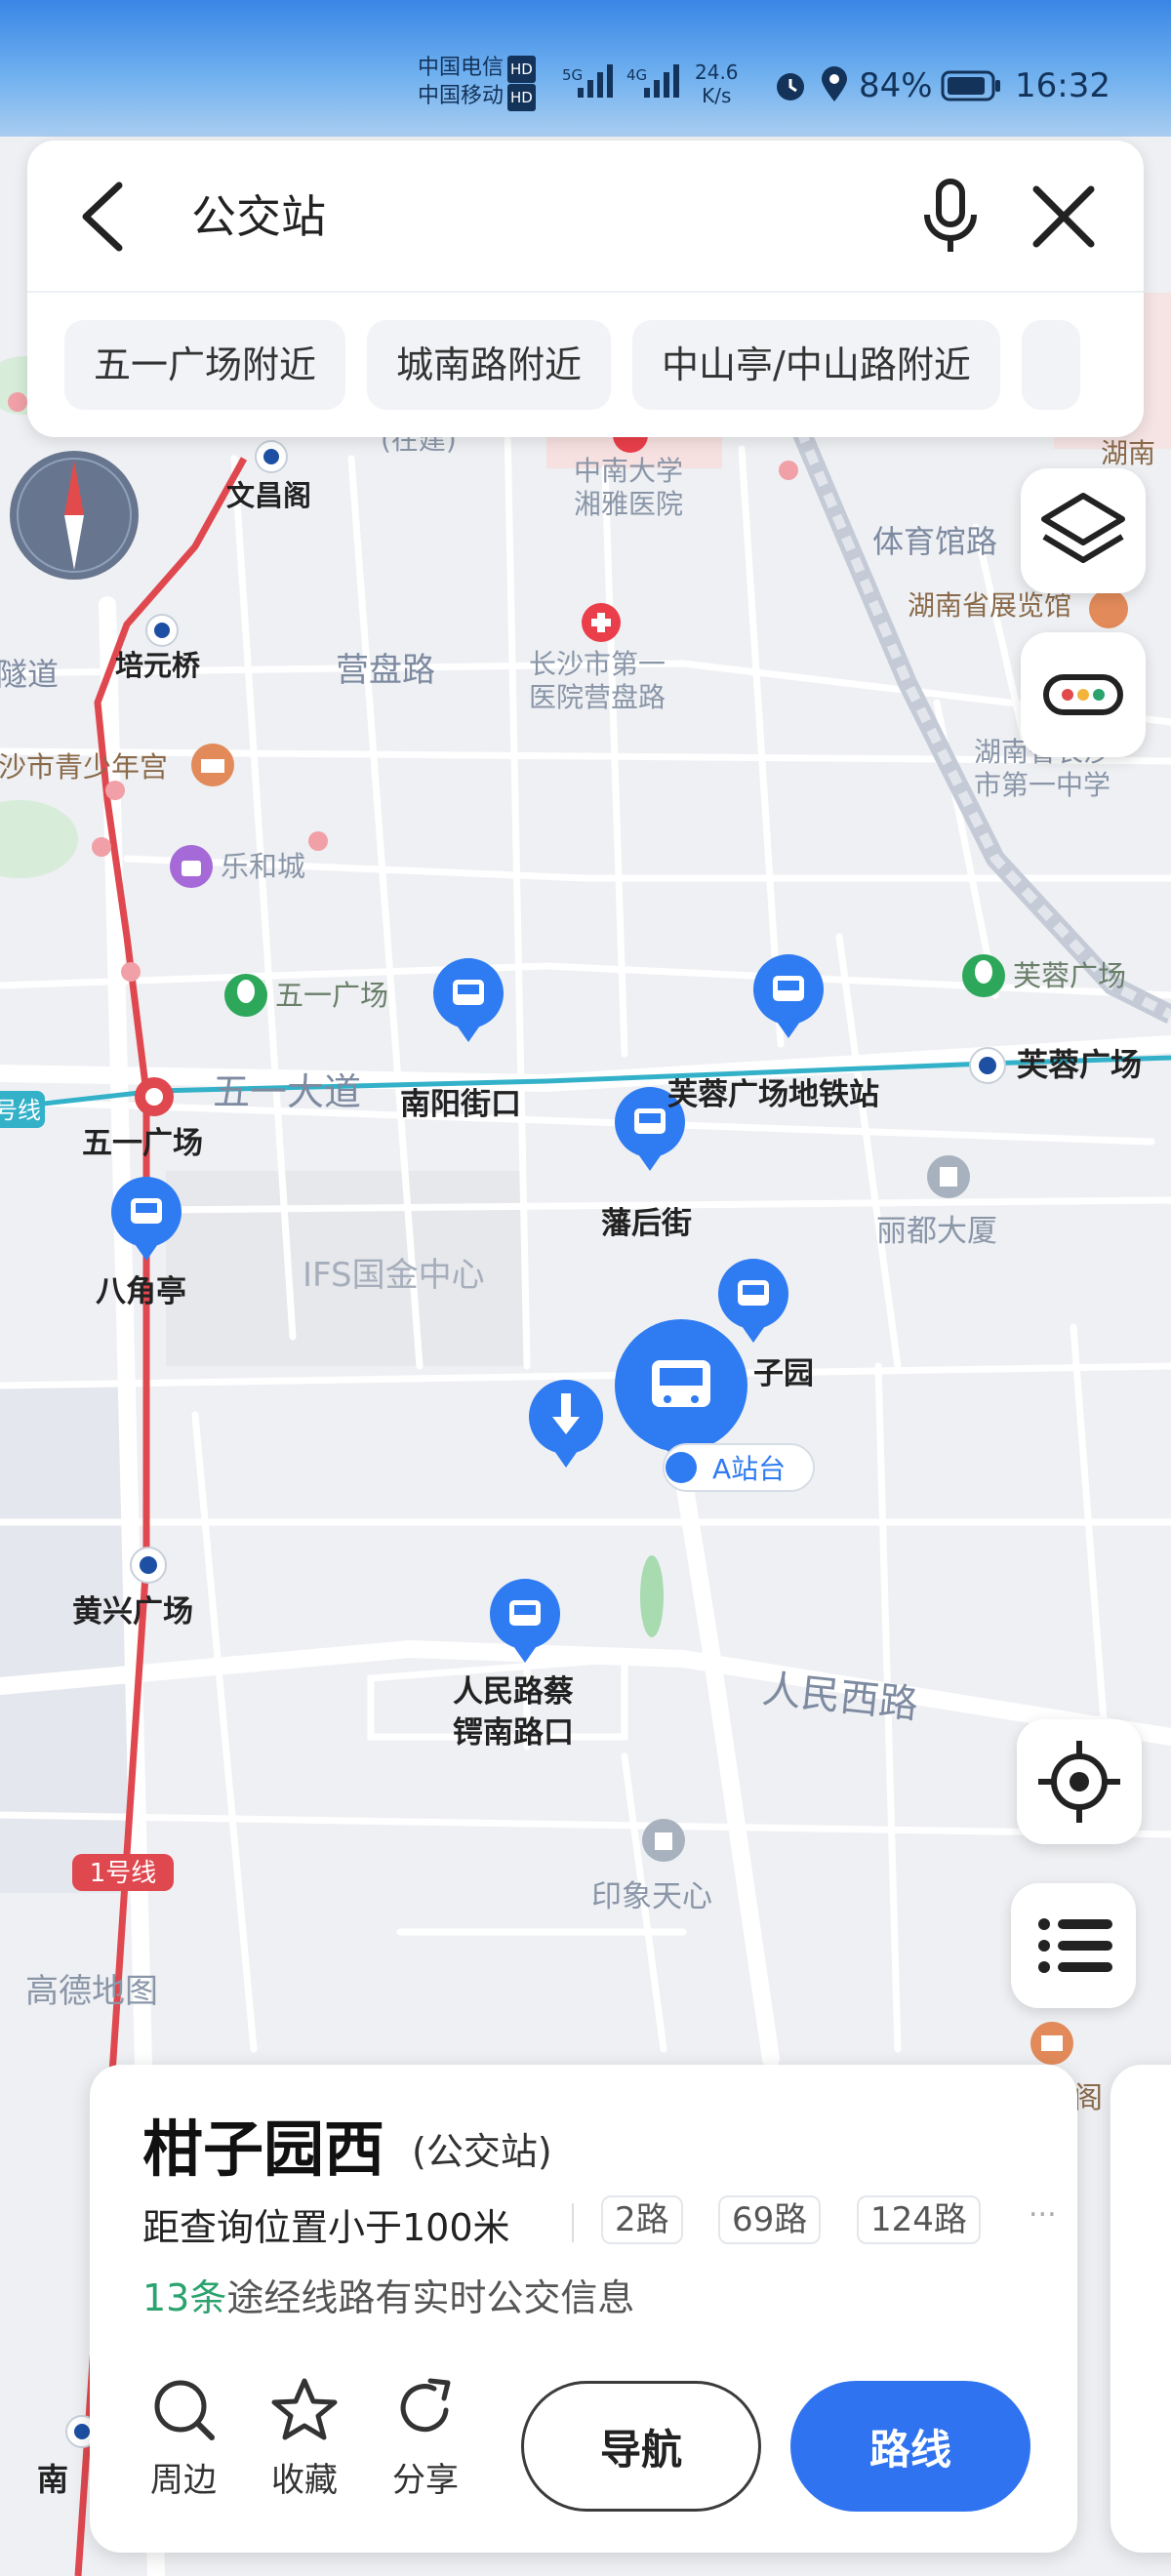  What do you see at coordinates (989, 605) in the screenshot?
I see `label-zhanlanguan: 湖南省展览馆` at bounding box center [989, 605].